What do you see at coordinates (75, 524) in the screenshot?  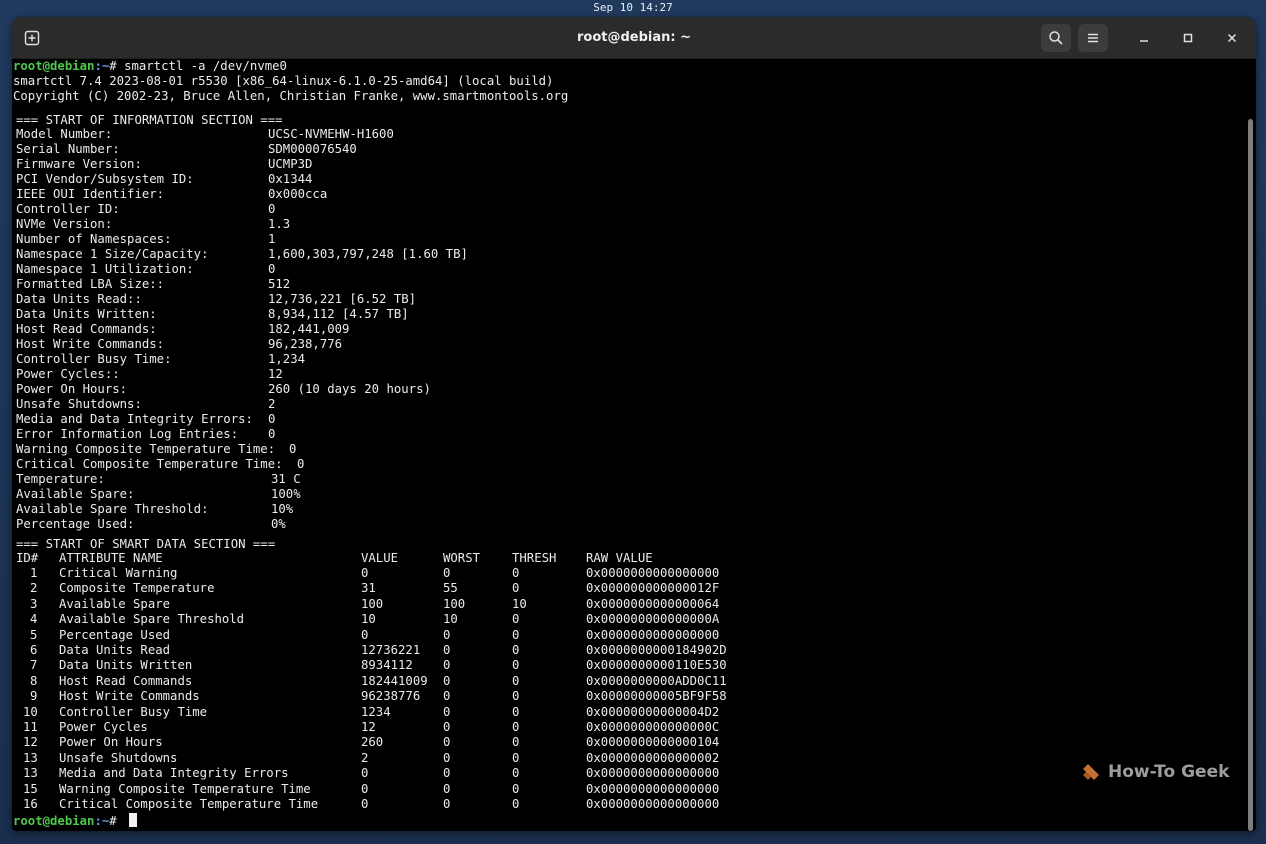 I see `info-label: Percentage Used:` at bounding box center [75, 524].